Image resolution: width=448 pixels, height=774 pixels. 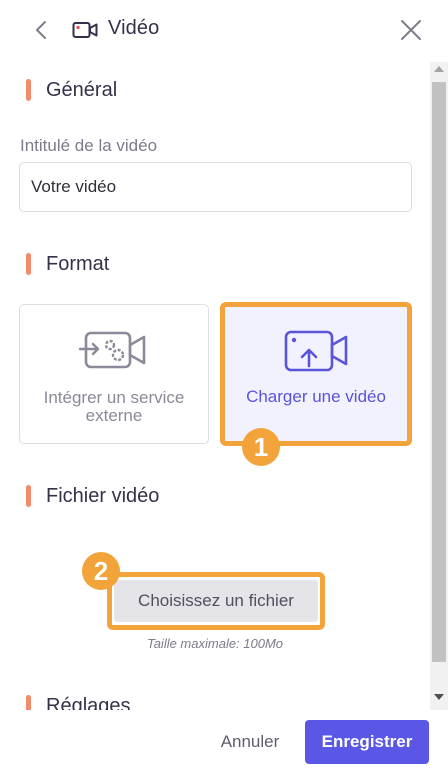 I want to click on format-option-external-label: Intégrer un service externe, so click(x=114, y=406).